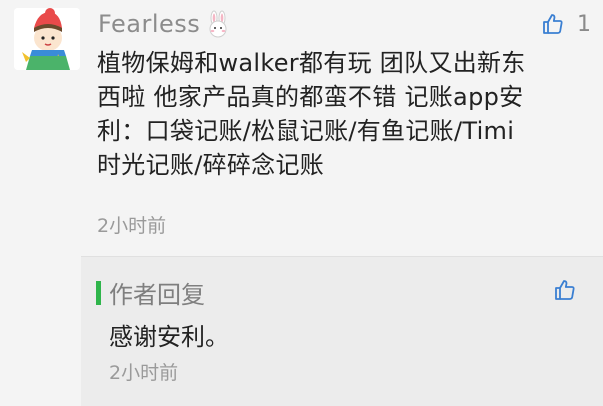  What do you see at coordinates (310, 97) in the screenshot?
I see `comment-line: 西啦 他家产品真的都蛮不错 记账app安` at bounding box center [310, 97].